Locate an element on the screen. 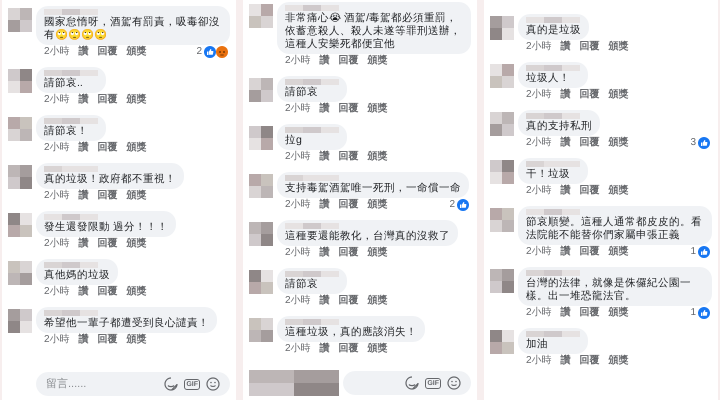 This screenshot has height=400, width=720. reaction-count: 2 is located at coordinates (452, 205).